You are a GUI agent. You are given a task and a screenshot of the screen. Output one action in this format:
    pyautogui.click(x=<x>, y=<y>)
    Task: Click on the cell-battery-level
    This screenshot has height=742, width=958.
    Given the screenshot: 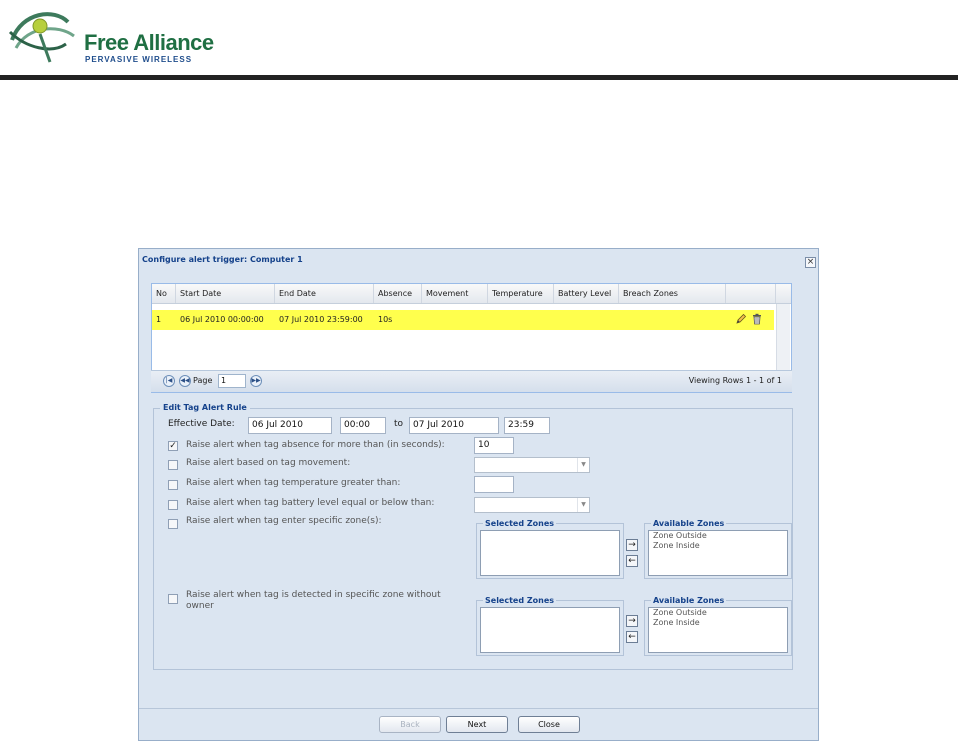 What is the action you would take?
    pyautogui.click(x=556, y=320)
    